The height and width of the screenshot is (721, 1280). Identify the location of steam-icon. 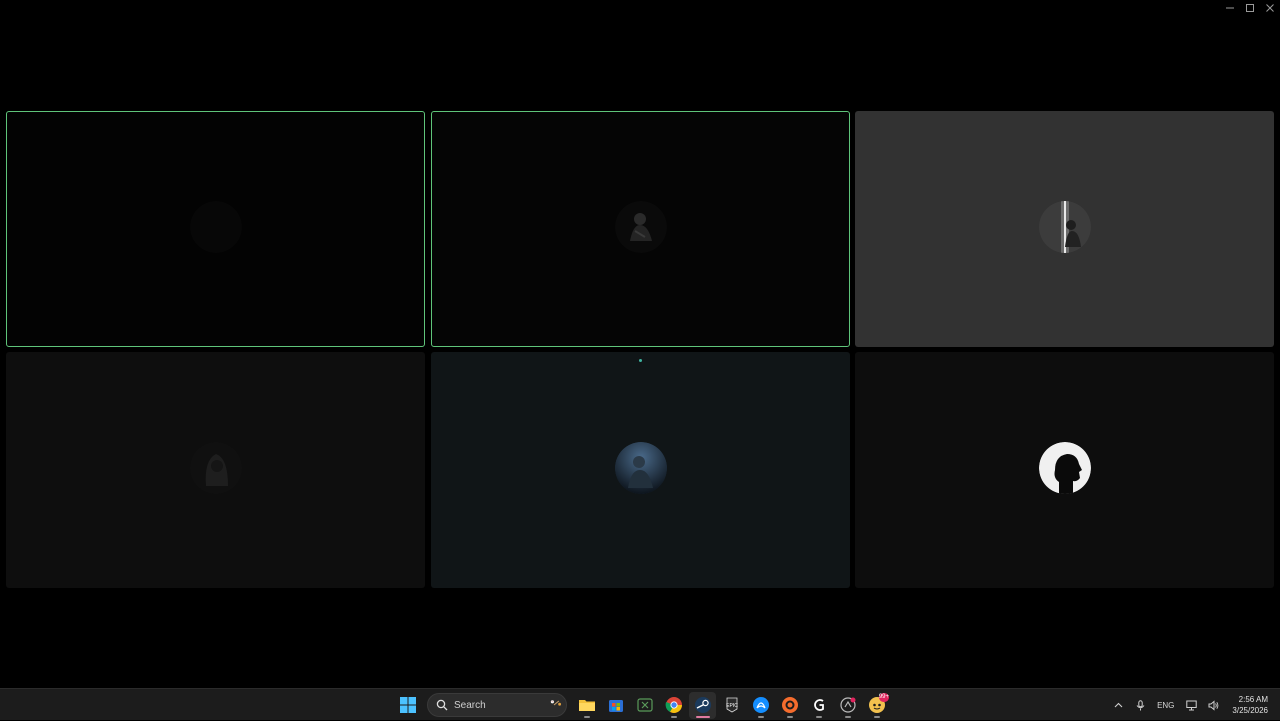
(702, 705).